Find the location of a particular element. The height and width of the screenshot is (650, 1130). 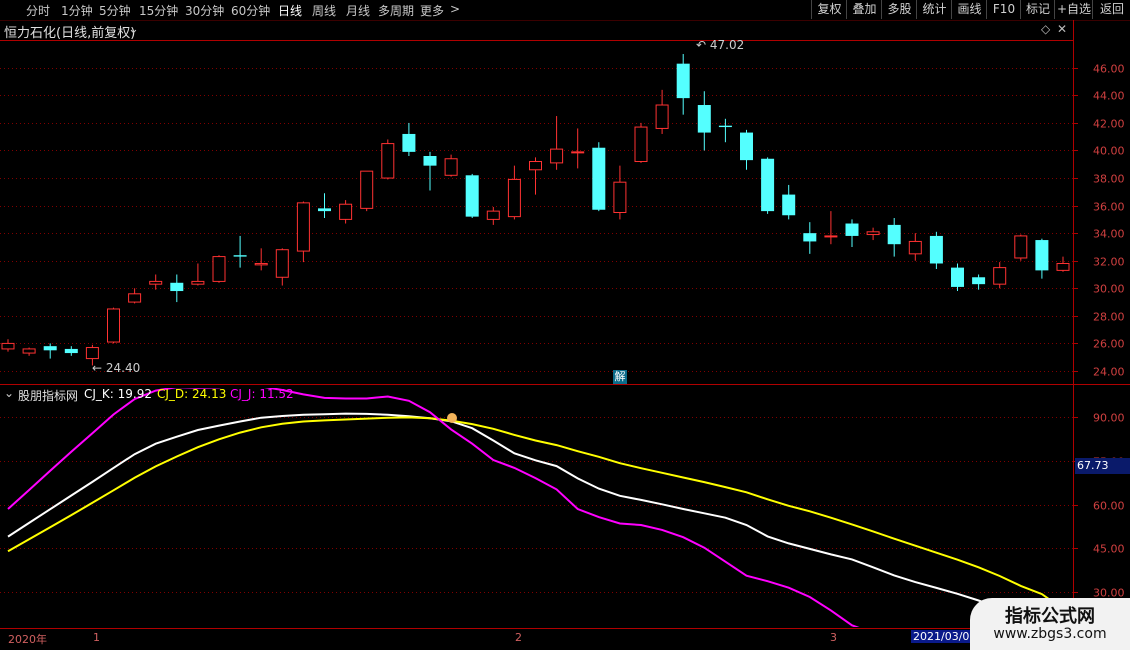

date-month-label: 3 is located at coordinates (833, 637).